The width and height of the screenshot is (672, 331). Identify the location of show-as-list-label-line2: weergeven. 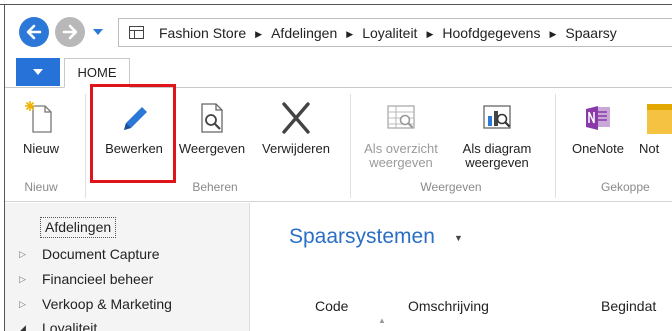
(401, 162).